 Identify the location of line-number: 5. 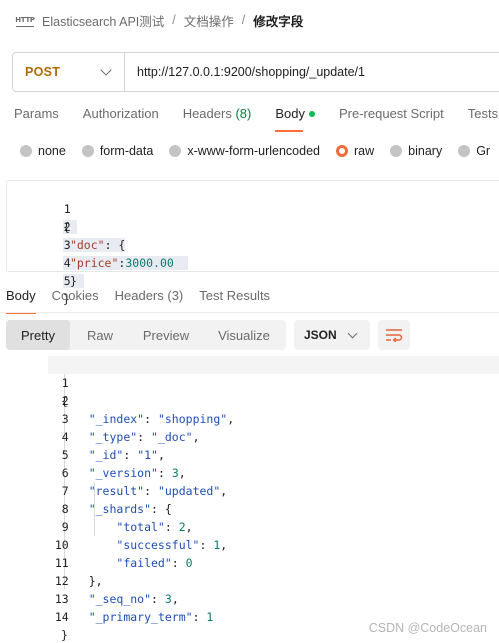
(65, 455).